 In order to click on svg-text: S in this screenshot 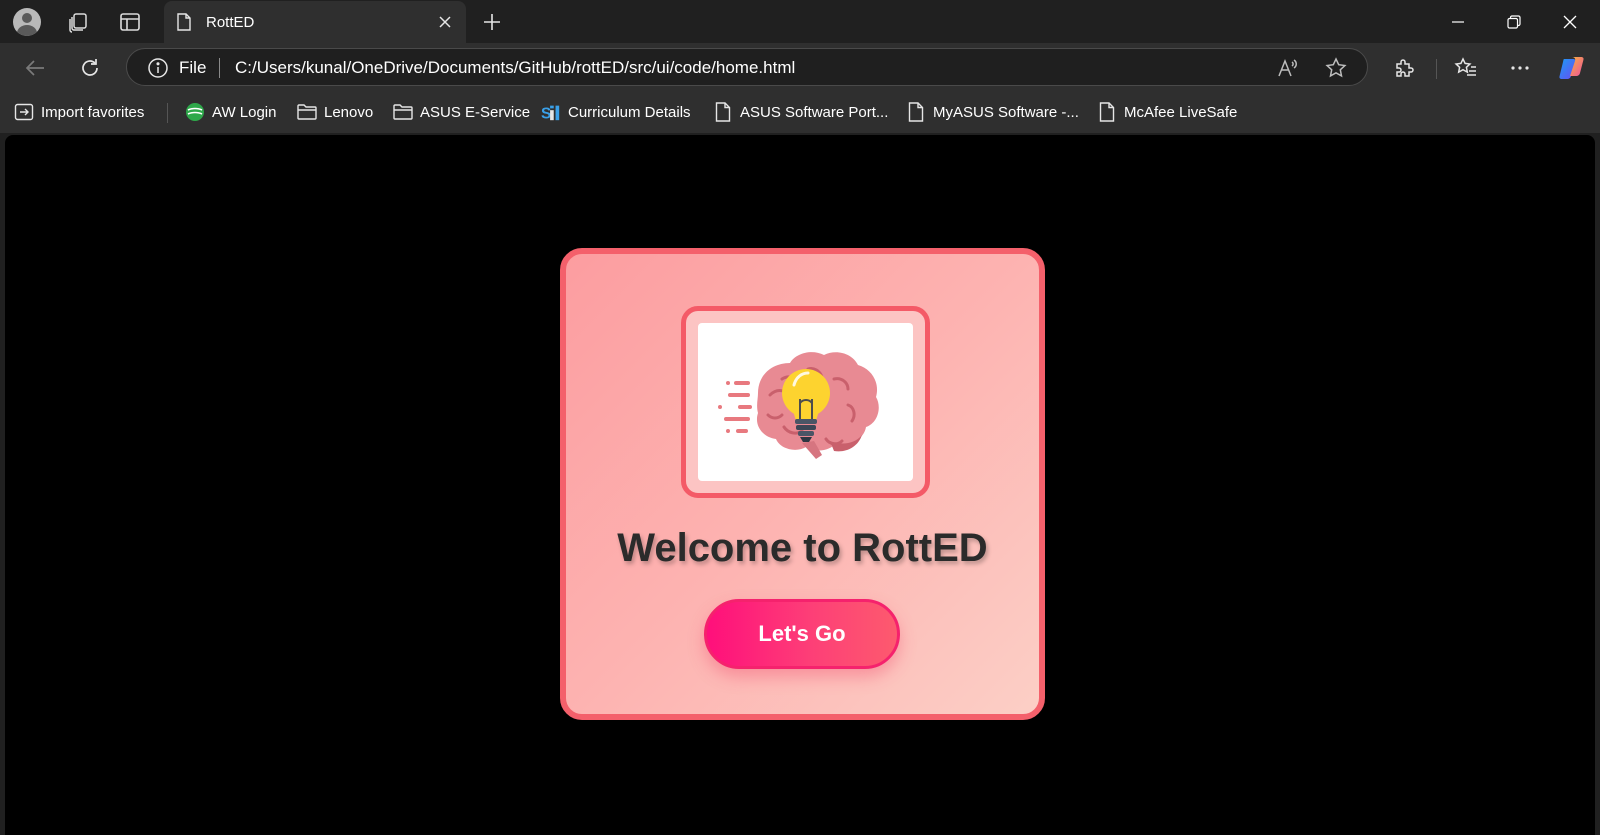, I will do `click(546, 113)`.